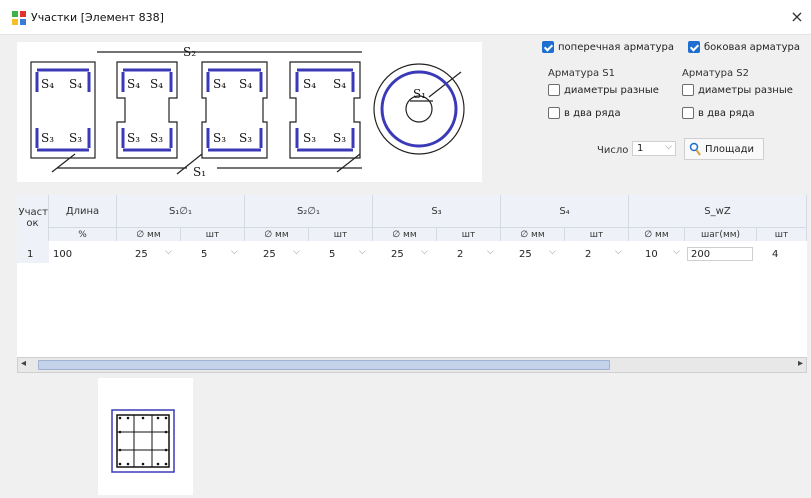 Image resolution: width=811 pixels, height=498 pixels. I want to click on cell-sw-count: 4, so click(775, 254).